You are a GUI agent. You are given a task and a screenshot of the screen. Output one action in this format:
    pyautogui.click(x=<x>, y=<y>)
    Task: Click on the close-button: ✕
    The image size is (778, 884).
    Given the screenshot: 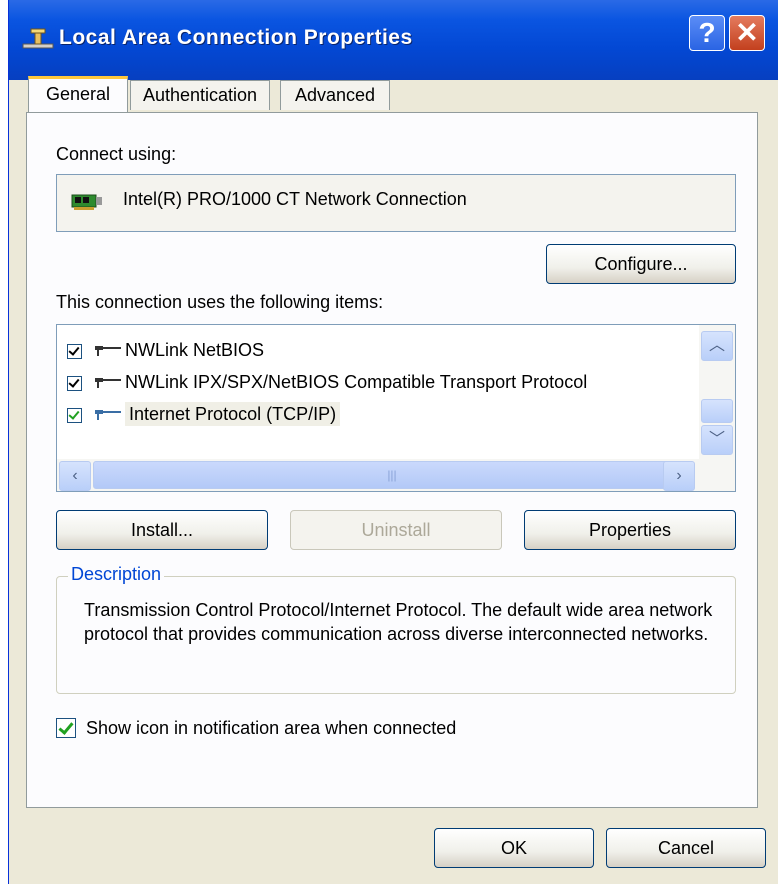 What is the action you would take?
    pyautogui.click(x=747, y=33)
    